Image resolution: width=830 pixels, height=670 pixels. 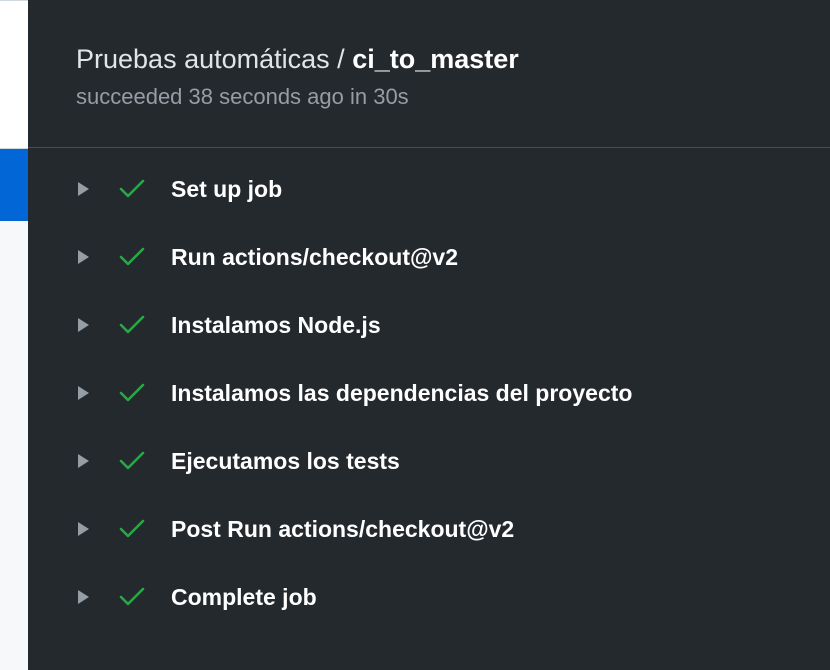 I want to click on step-label: Set up job, so click(x=227, y=189).